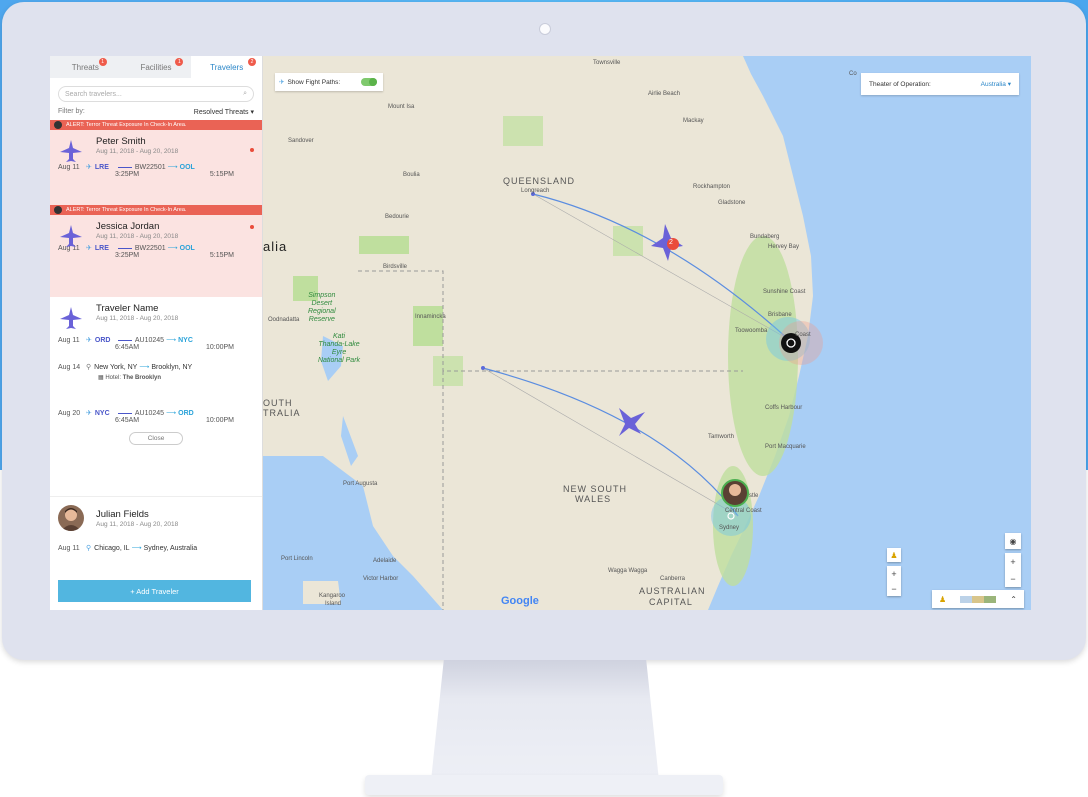 This screenshot has width=1088, height=797. I want to click on map-label: Canberra, so click(673, 579).